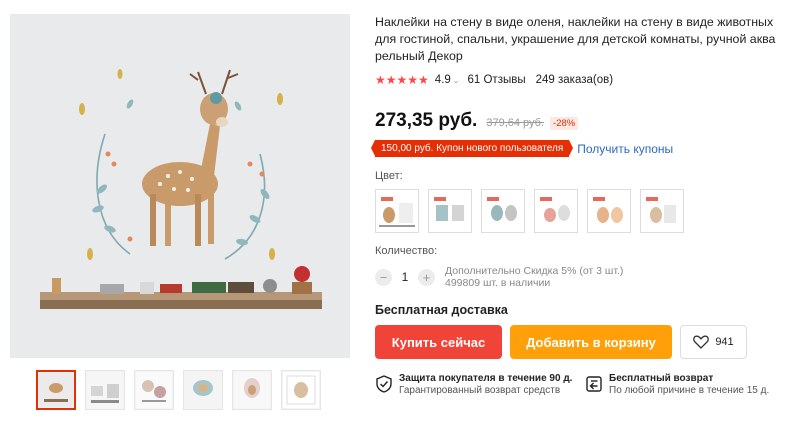  Describe the element at coordinates (441, 310) in the screenshot. I see `shipping-label: Бесплатная доставка` at that location.